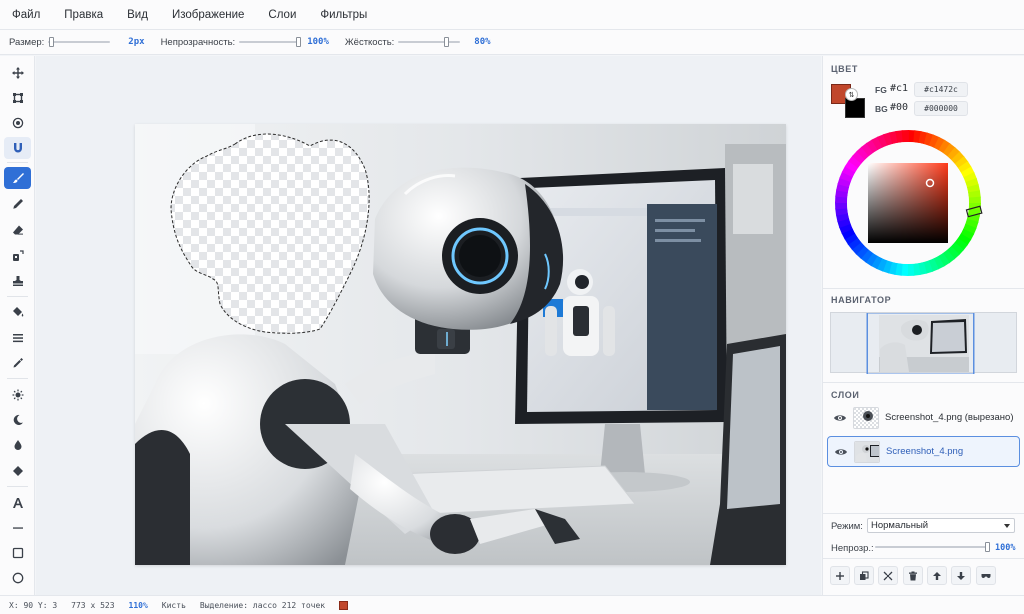  I want to click on layer-mask-button, so click(986, 575).